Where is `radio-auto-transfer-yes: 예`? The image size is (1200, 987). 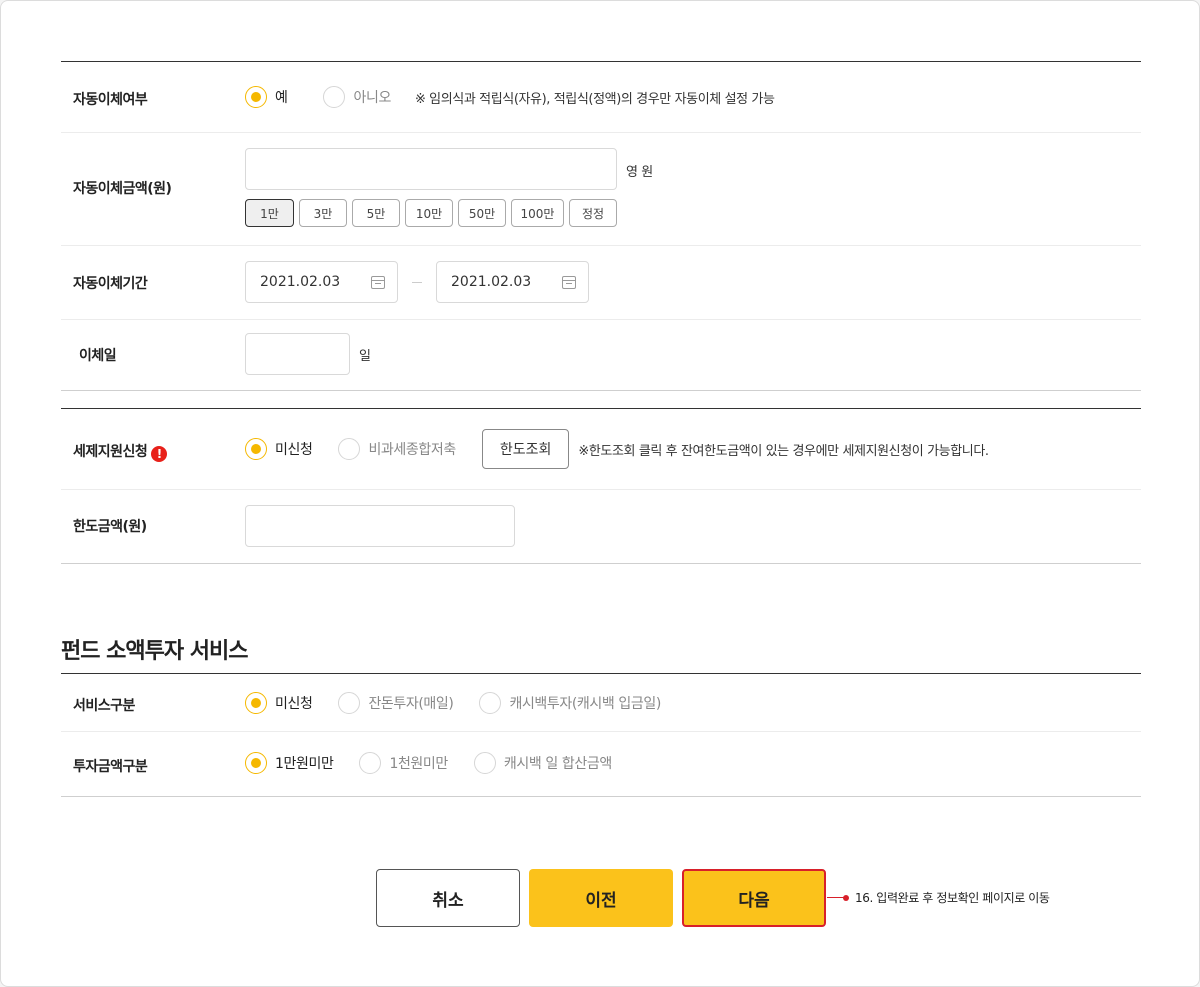
radio-auto-transfer-yes: 예 is located at coordinates (266, 97).